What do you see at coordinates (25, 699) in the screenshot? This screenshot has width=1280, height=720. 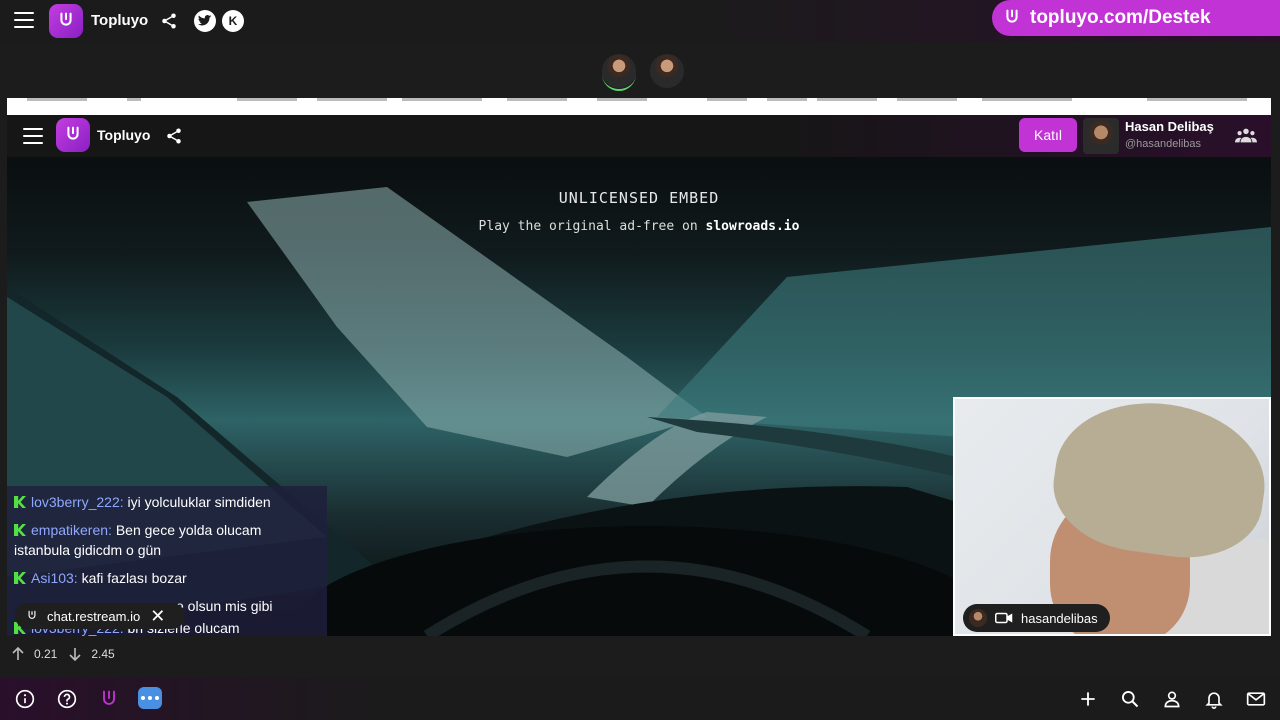 I see `info-icon` at bounding box center [25, 699].